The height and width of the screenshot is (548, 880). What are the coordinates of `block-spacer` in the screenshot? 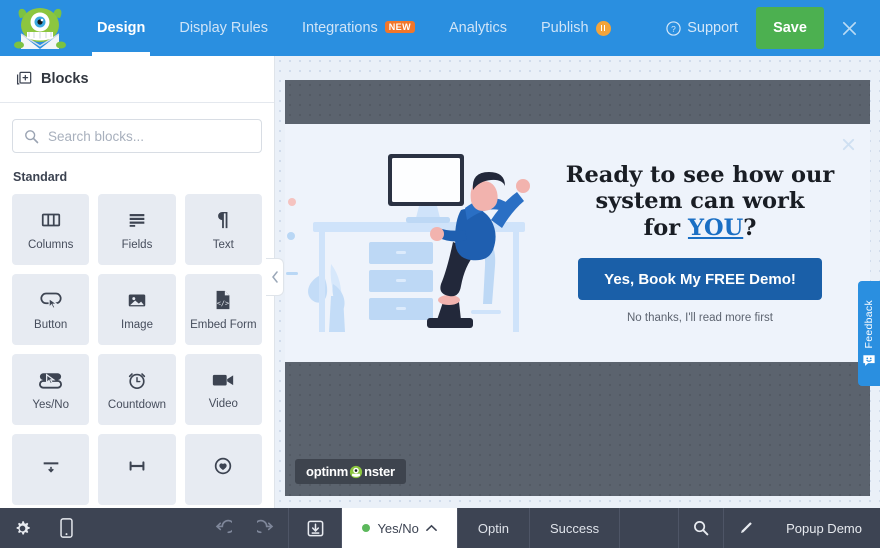 It's located at (137, 469).